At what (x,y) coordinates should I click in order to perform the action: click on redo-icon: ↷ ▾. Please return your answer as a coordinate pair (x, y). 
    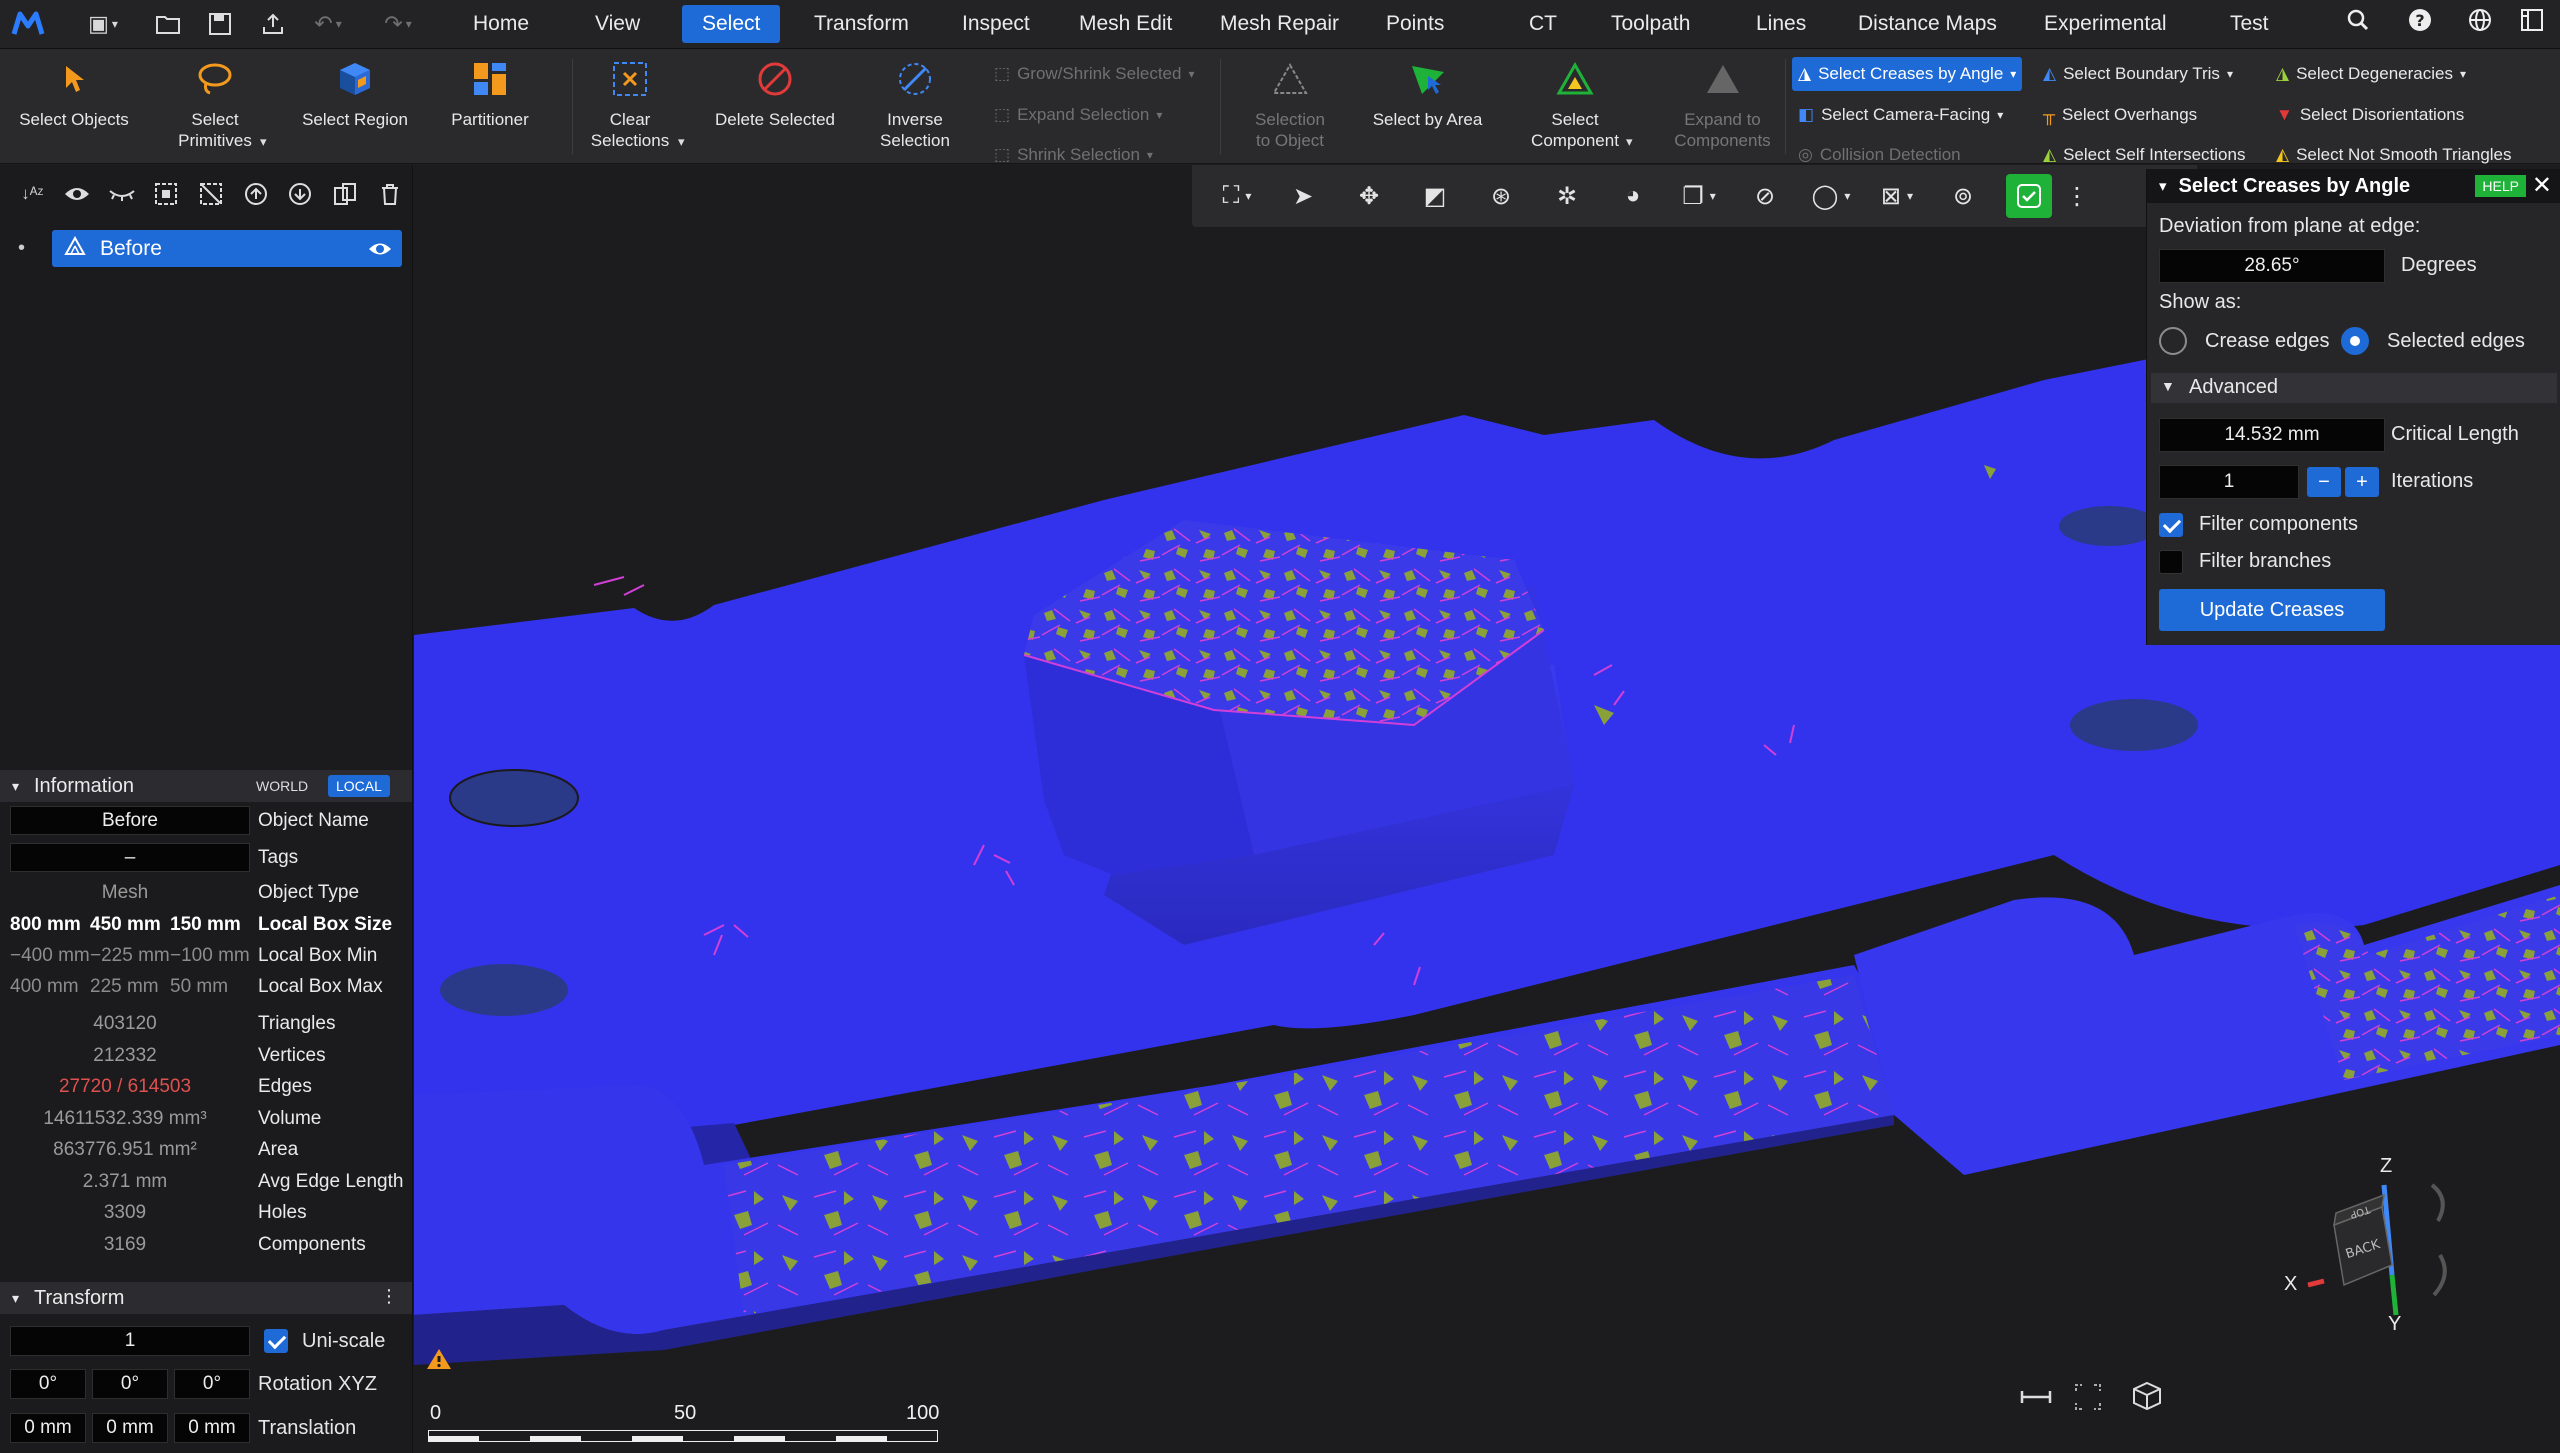
    Looking at the image, I should click on (398, 24).